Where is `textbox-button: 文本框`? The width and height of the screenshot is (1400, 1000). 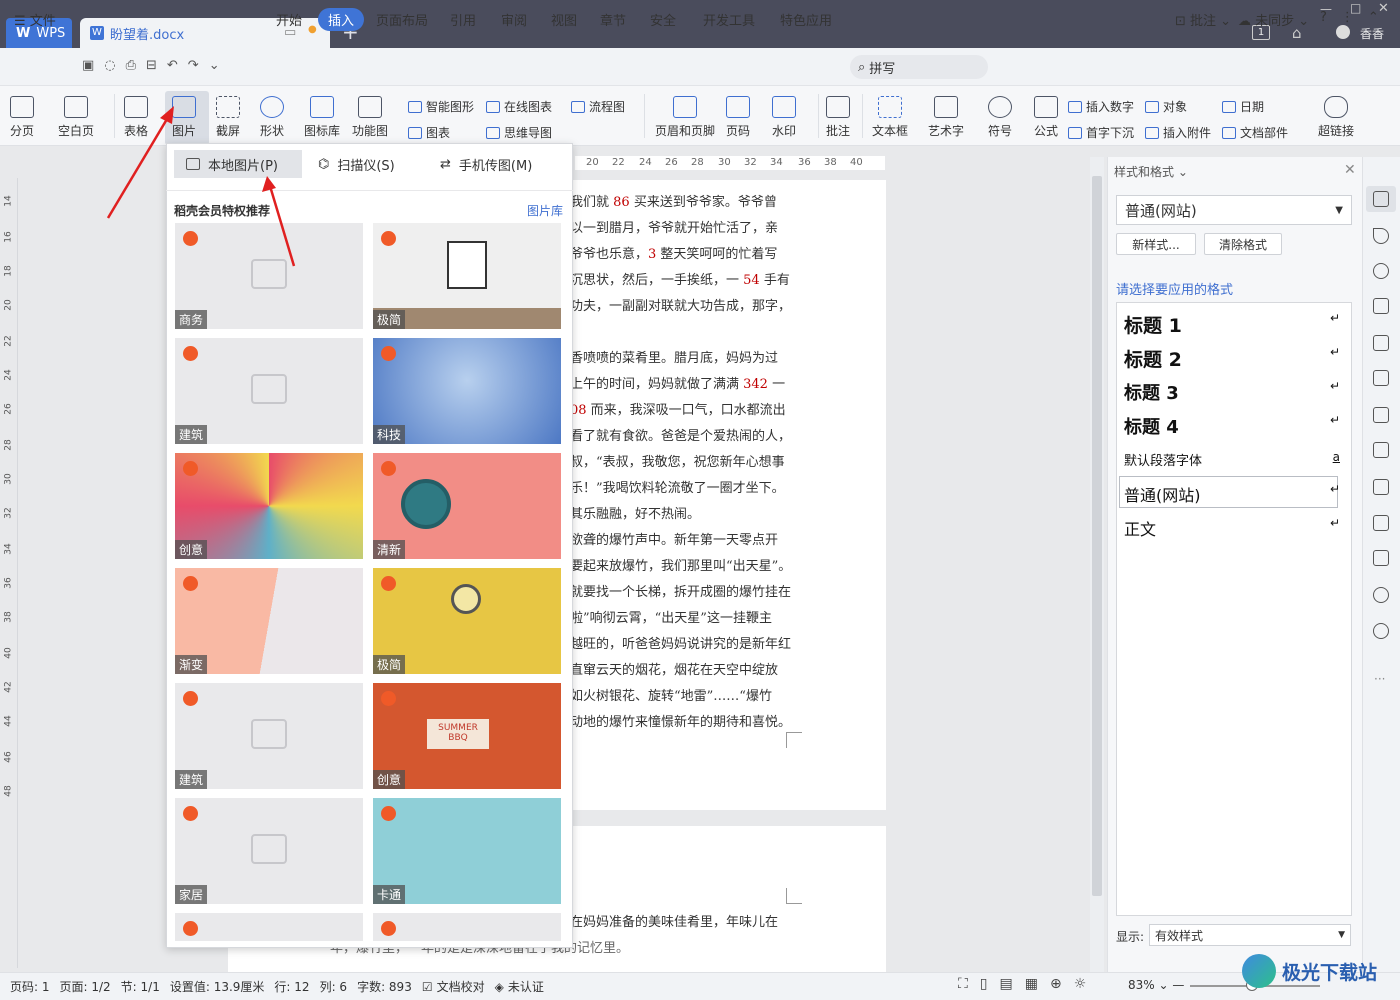
textbox-button: 文本框 is located at coordinates (890, 117).